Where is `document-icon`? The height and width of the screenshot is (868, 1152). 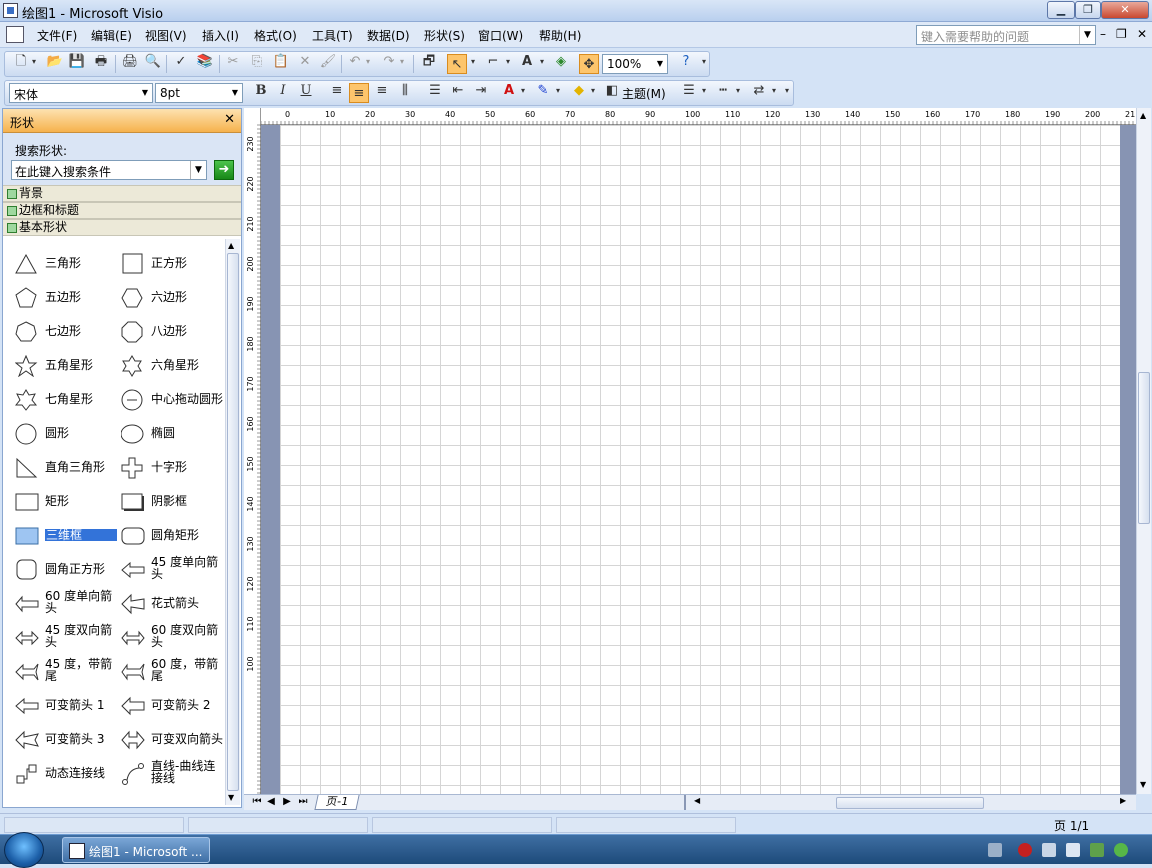
document-icon is located at coordinates (15, 34).